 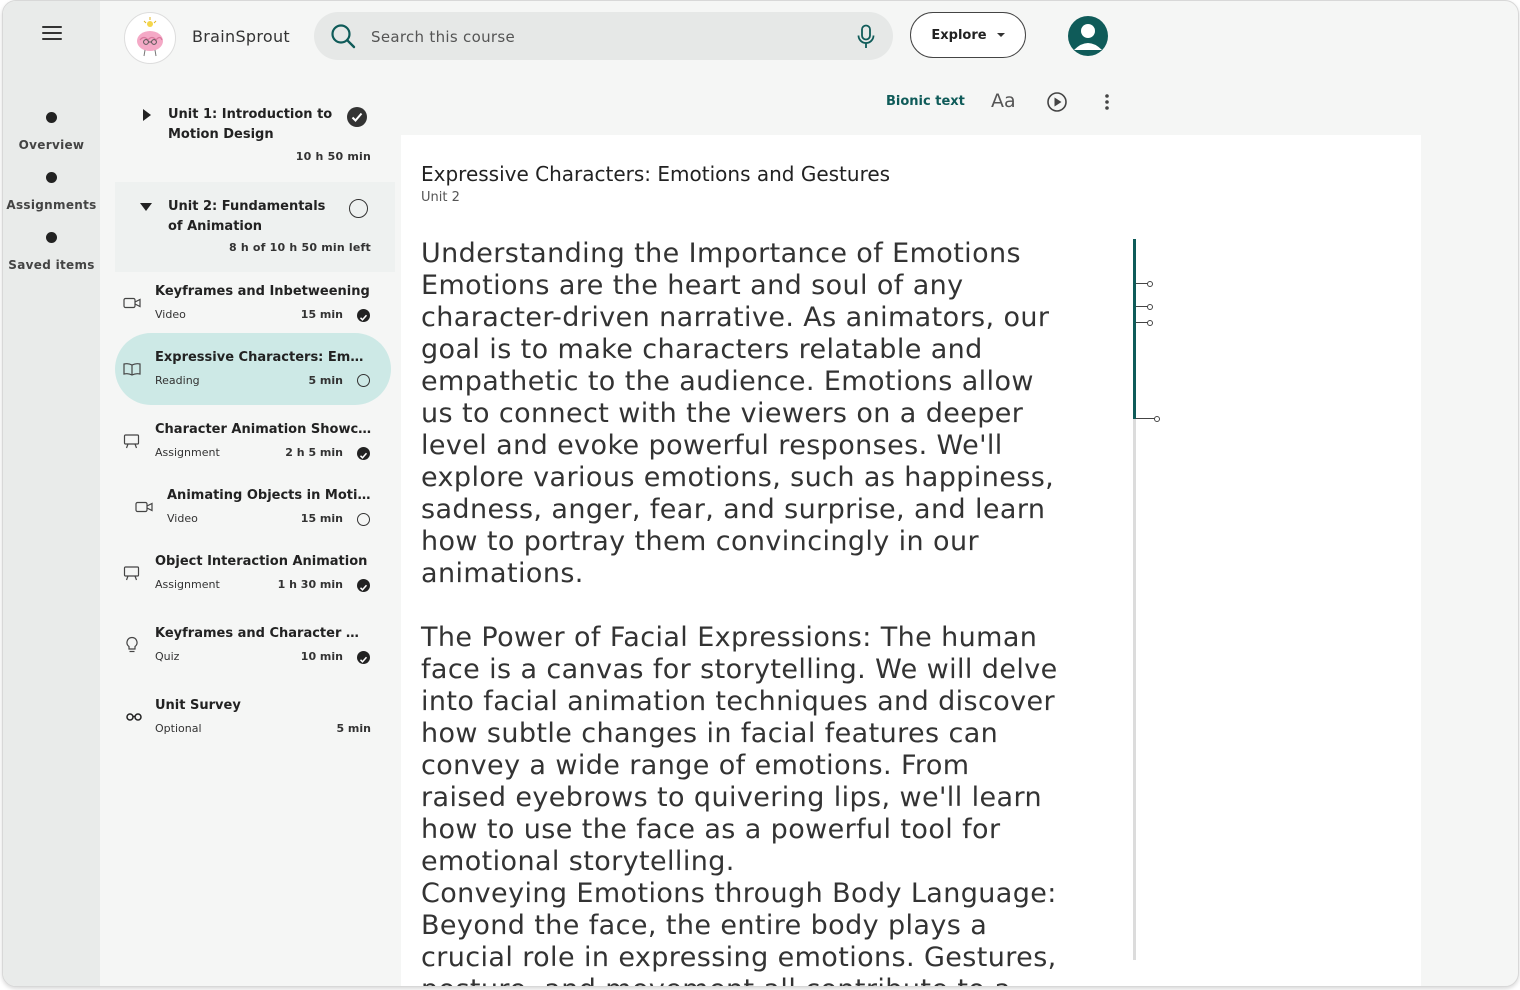 What do you see at coordinates (262, 291) in the screenshot?
I see `item-title: Keyframes and Inbetweening` at bounding box center [262, 291].